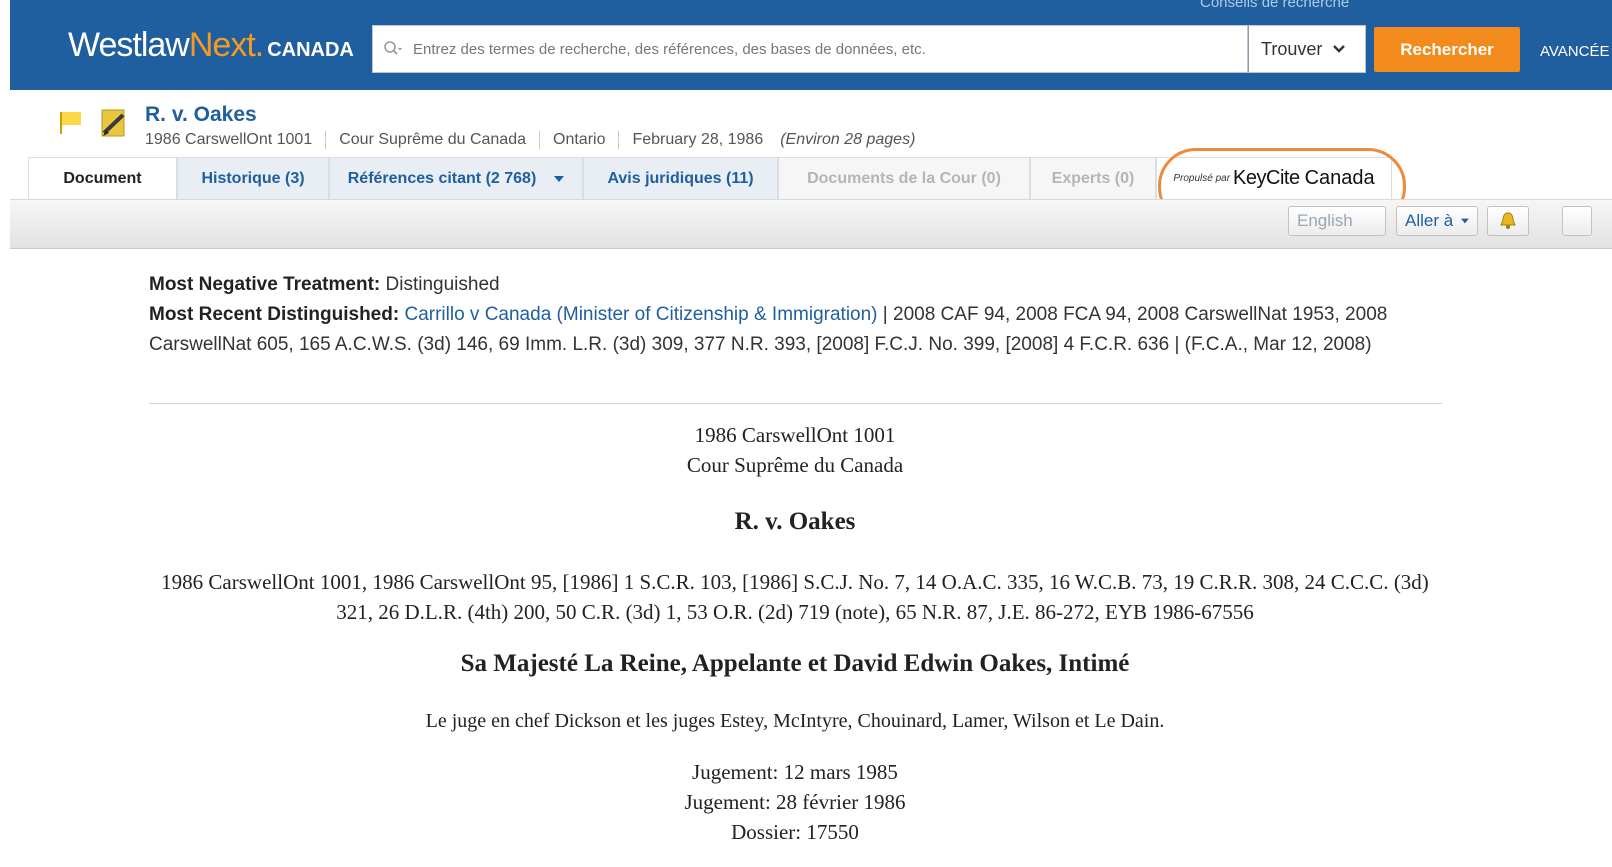  I want to click on search-icon, so click(393, 50).